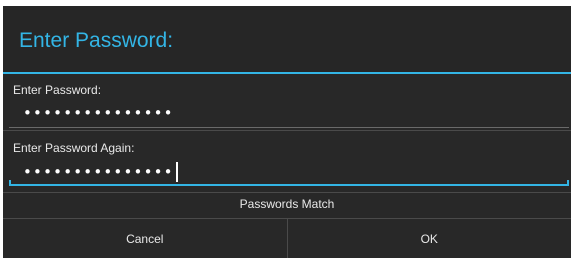 This screenshot has height=261, width=575. Describe the element at coordinates (287, 192) in the screenshot. I see `status-divider` at that location.